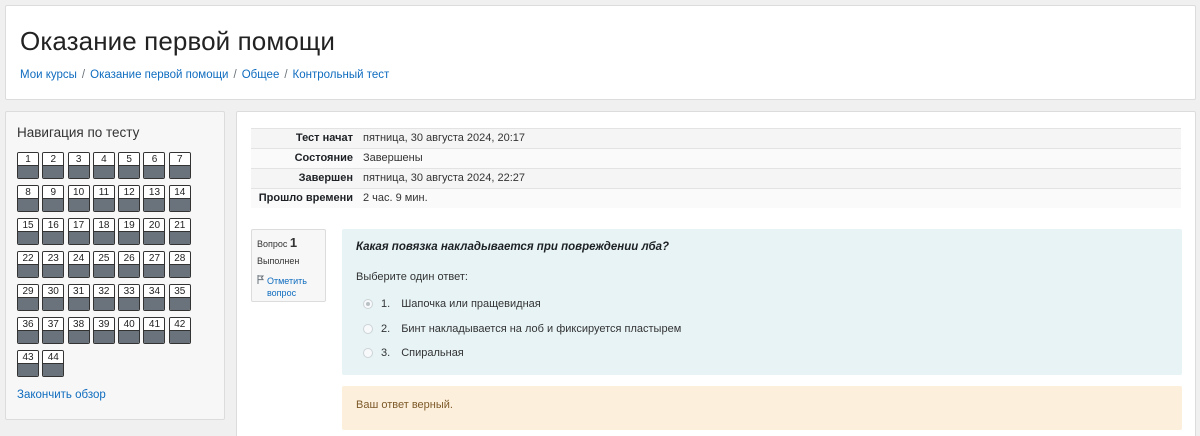  Describe the element at coordinates (179, 297) in the screenshot. I see `quiz-nav-button: 35` at that location.